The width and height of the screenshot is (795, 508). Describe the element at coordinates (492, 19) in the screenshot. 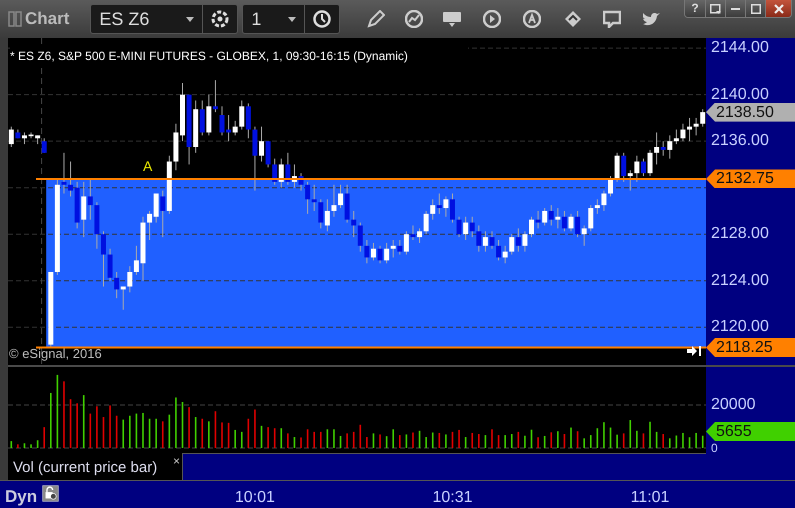

I see `play-icon` at that location.